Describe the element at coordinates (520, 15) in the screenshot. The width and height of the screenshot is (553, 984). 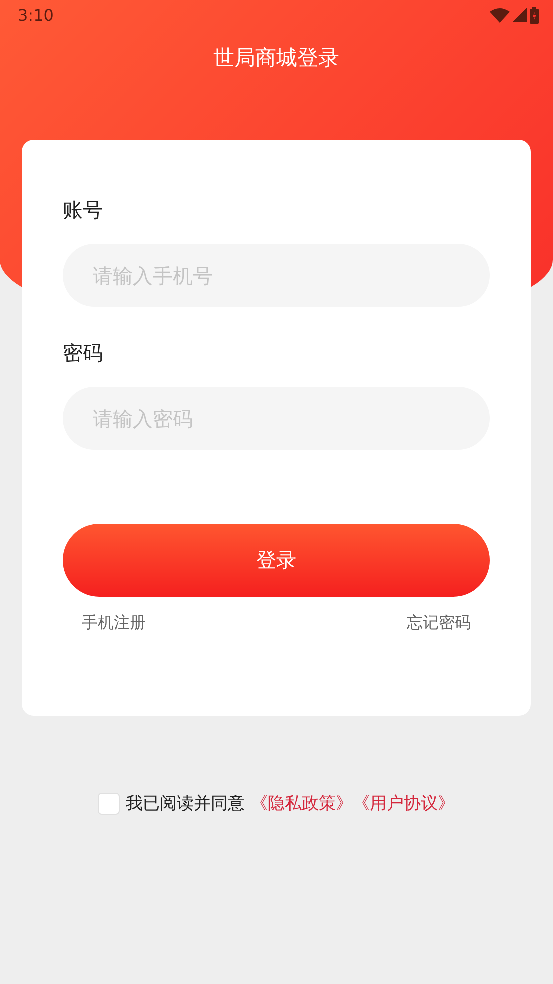
I see `signal-icon` at that location.